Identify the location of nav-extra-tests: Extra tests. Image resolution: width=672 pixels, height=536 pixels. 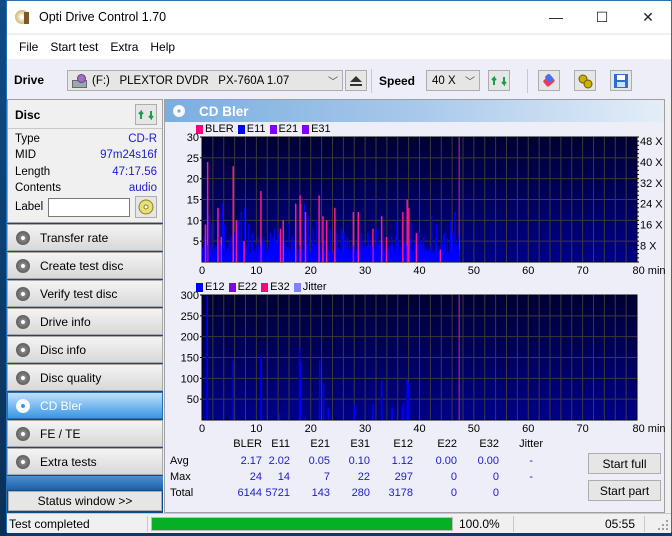
(85, 461).